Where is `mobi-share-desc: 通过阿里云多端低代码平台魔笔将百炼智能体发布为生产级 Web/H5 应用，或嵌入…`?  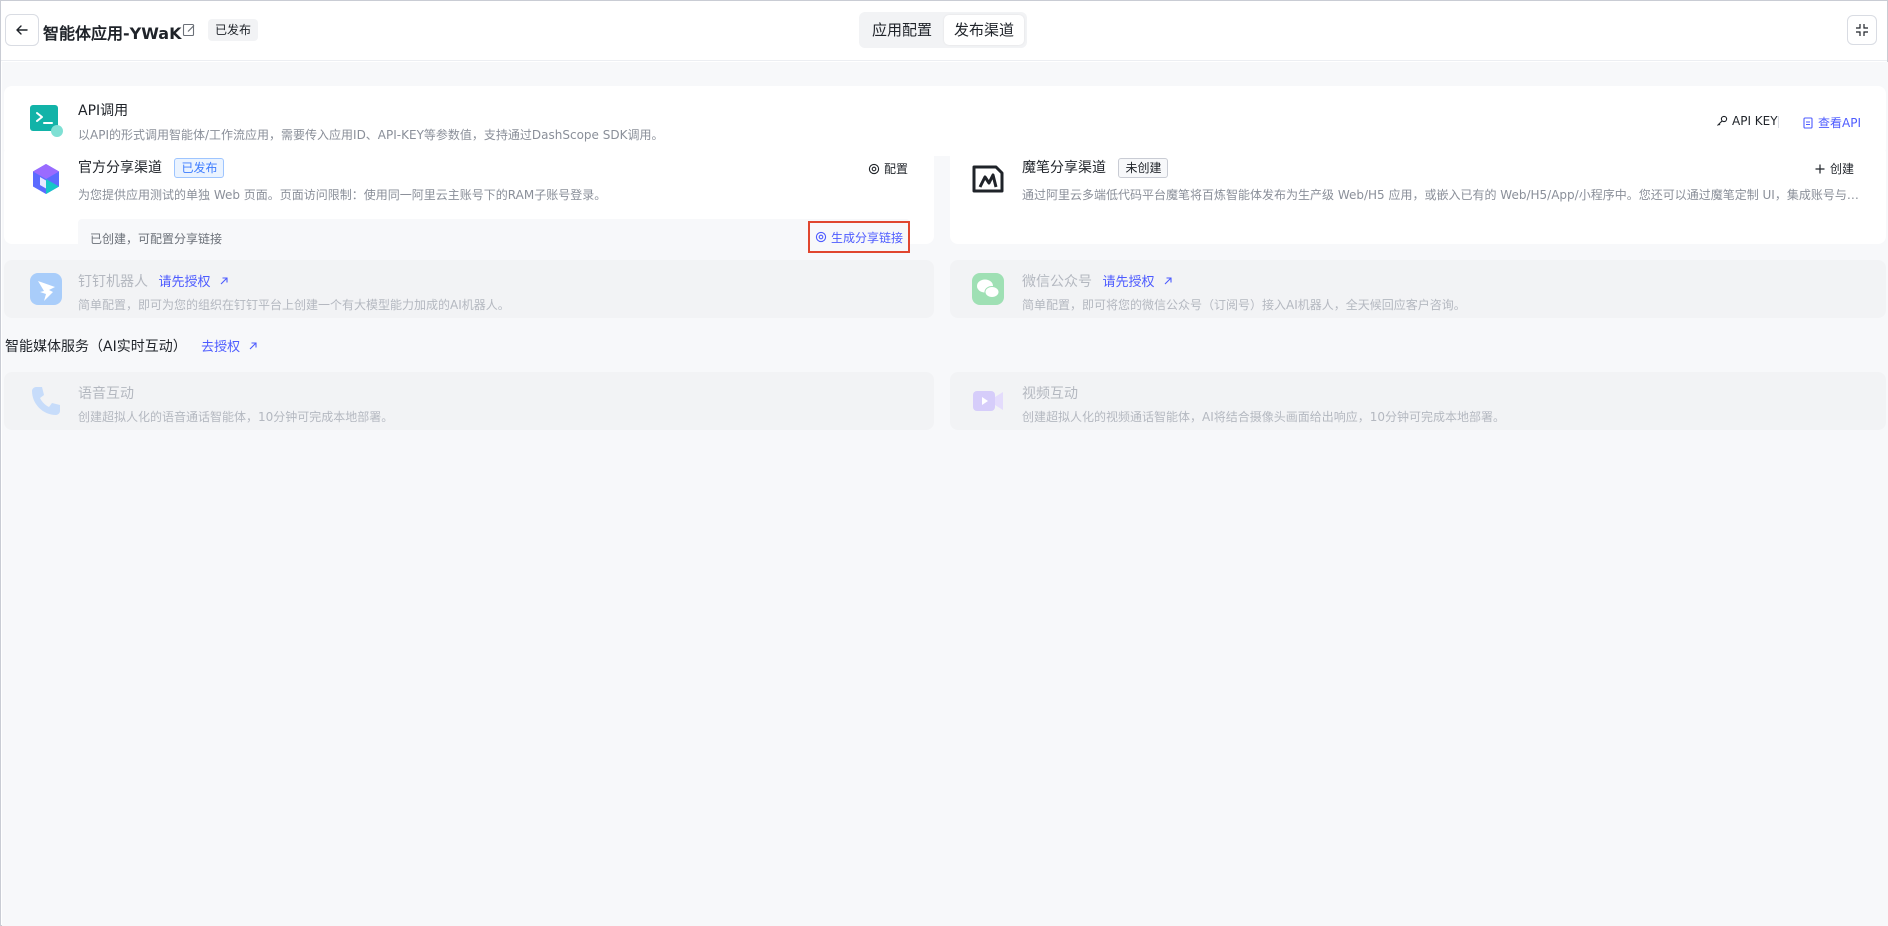 mobi-share-desc: 通过阿里云多端低代码平台魔笔将百炼智能体发布为生产级 Web/H5 应用，或嵌入… is located at coordinates (1445, 195).